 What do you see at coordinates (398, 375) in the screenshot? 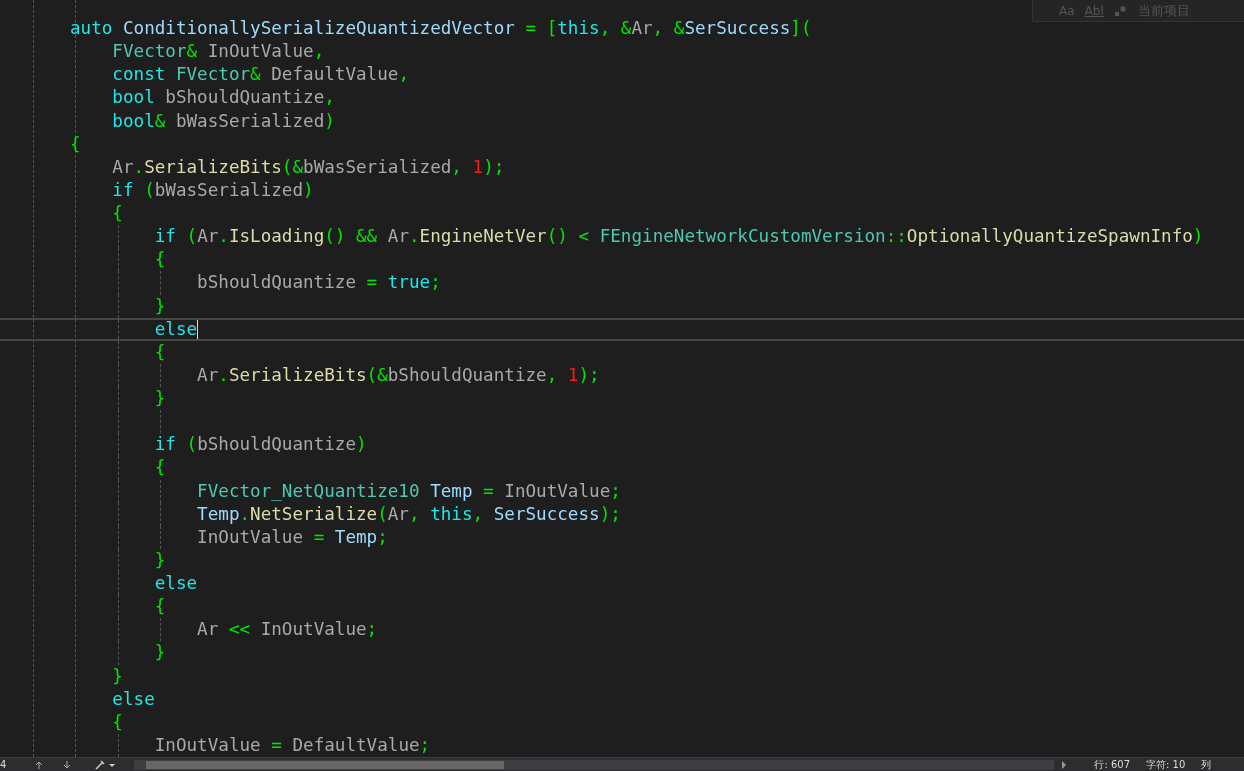
I see `code-line: Ar.SerializeBits(&bShouldQuantize, 1);` at bounding box center [398, 375].